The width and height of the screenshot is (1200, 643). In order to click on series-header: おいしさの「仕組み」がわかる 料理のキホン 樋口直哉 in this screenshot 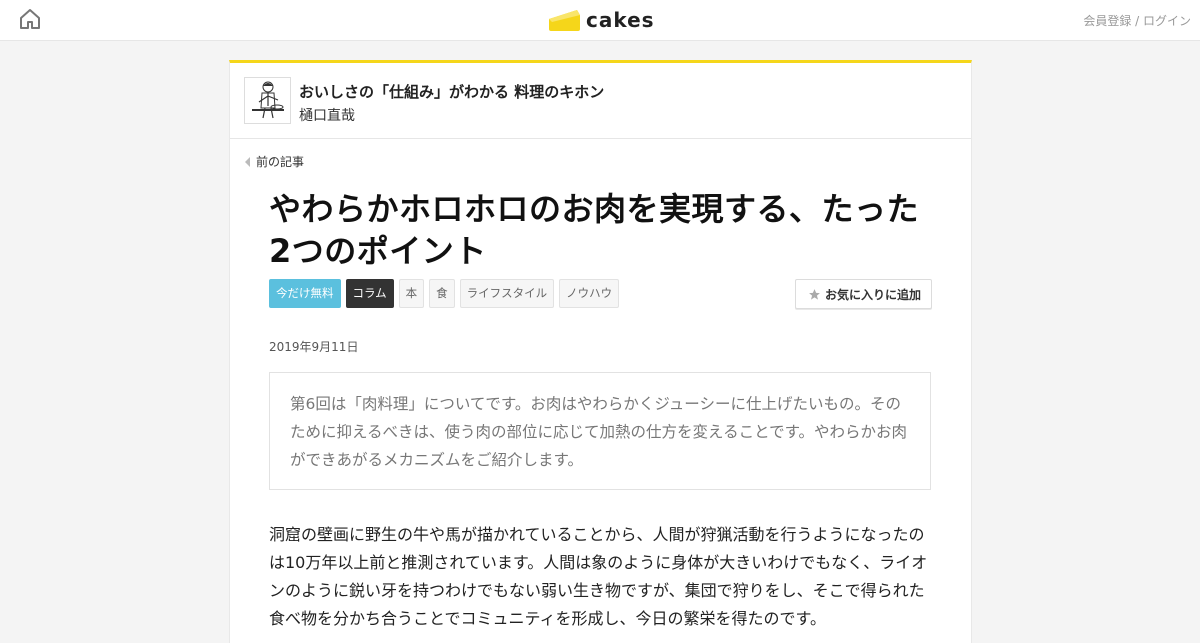, I will do `click(600, 101)`.